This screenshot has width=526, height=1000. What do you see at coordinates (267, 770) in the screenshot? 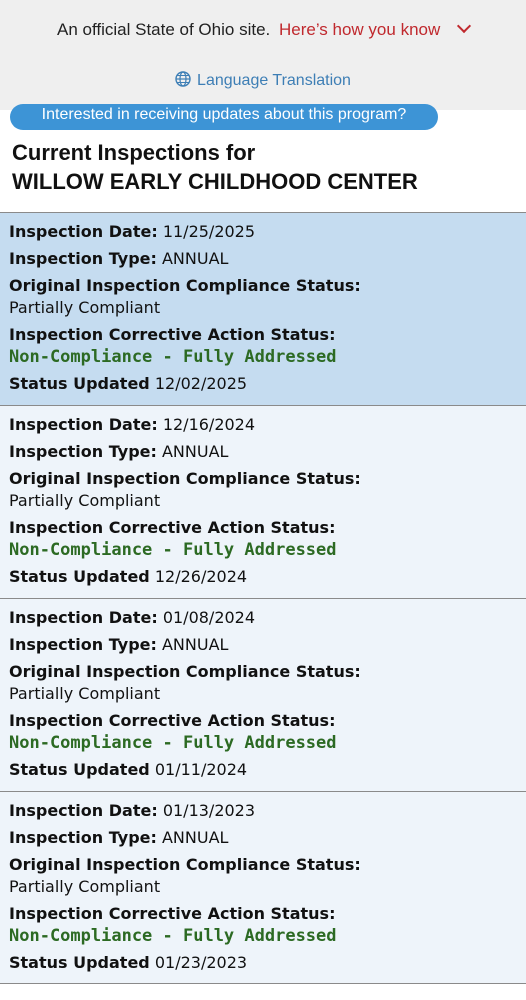
I see `status-updated-row: Status Updated 01/11/2024` at bounding box center [267, 770].